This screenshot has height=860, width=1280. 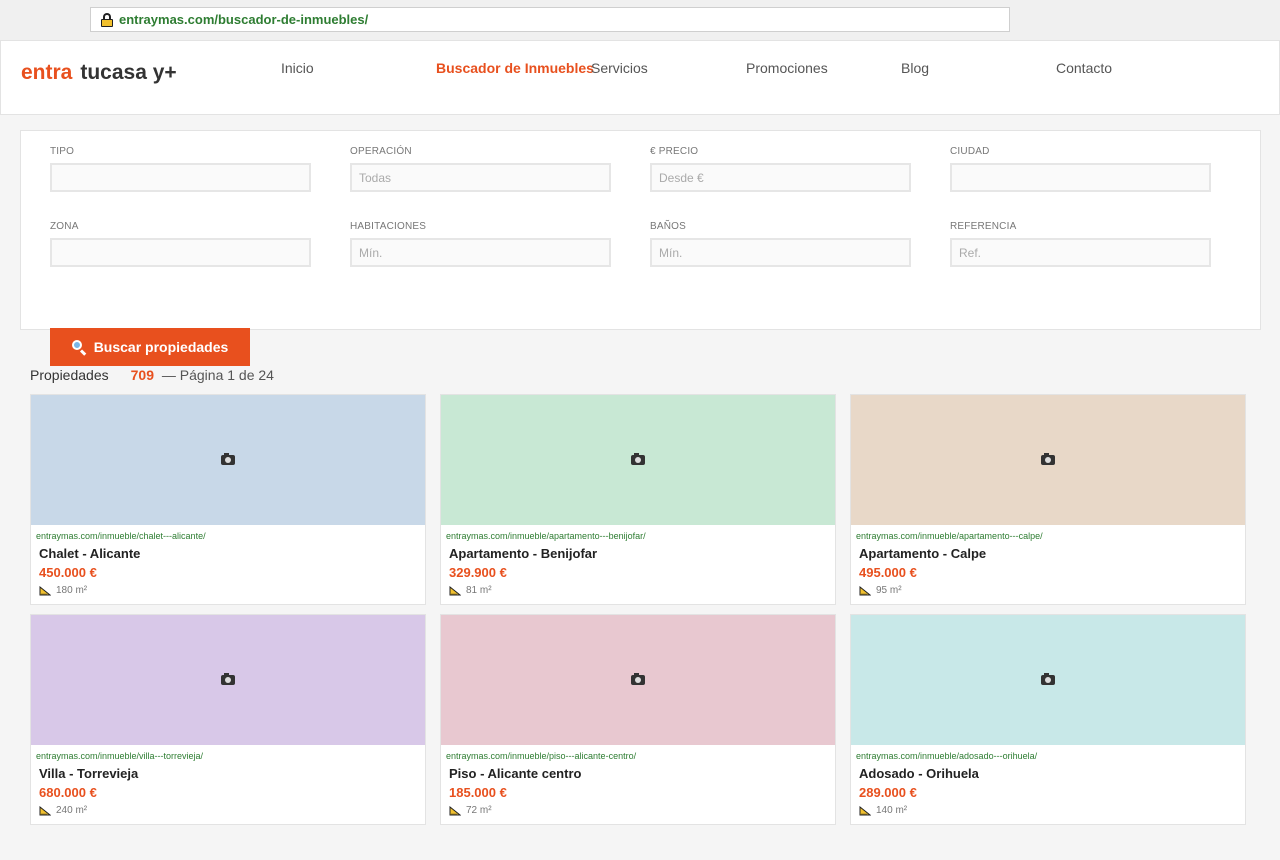 I want to click on precio-label: € PRECIO, so click(x=674, y=151).